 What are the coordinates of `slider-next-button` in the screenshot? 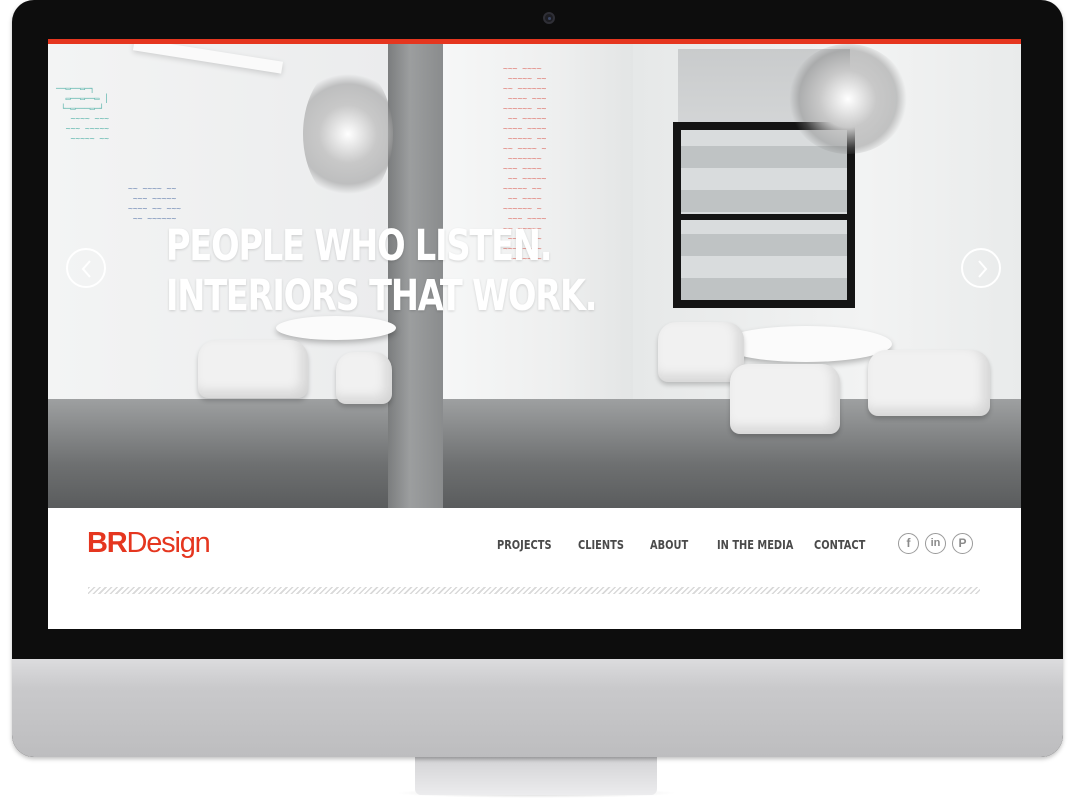 It's located at (981, 268).